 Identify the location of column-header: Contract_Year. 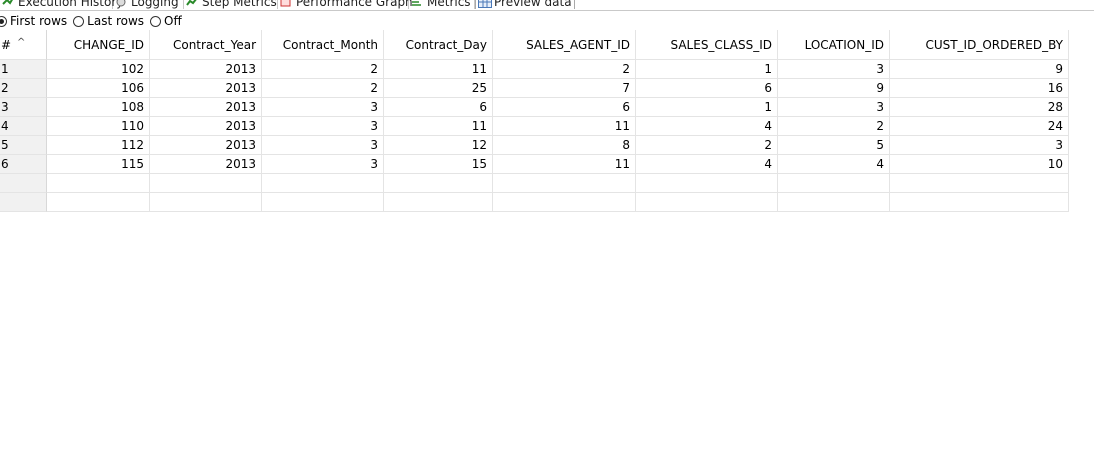
(206, 45).